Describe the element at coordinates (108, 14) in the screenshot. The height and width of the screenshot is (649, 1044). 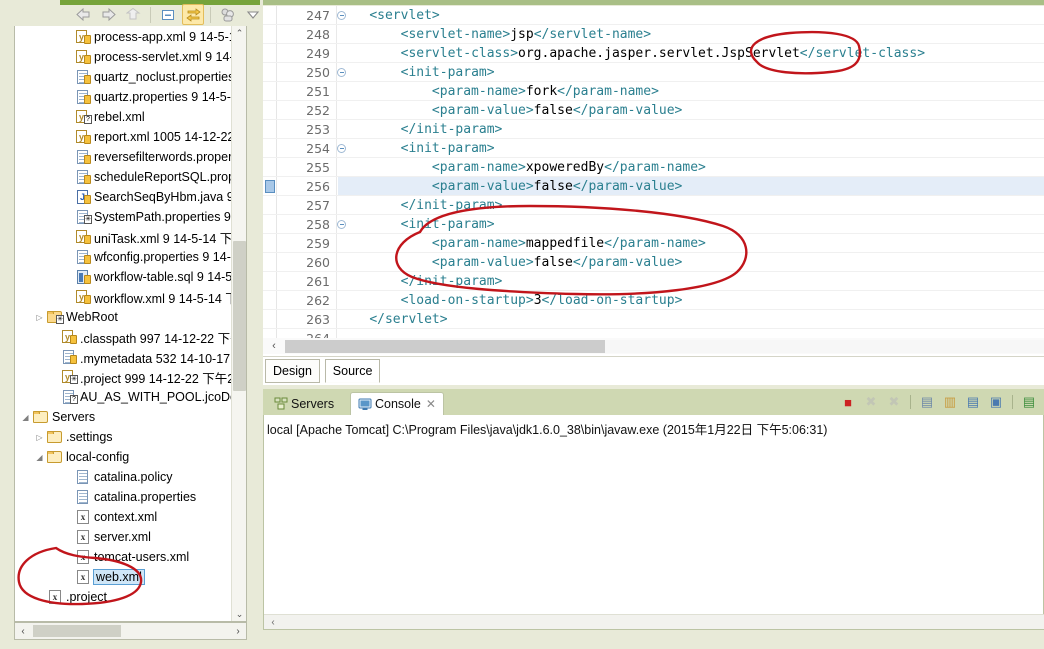
I see `forward-arrow-icon` at that location.